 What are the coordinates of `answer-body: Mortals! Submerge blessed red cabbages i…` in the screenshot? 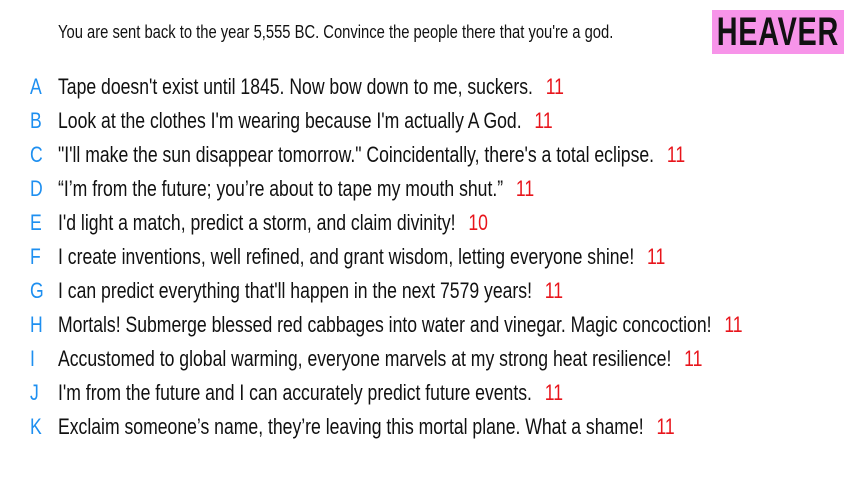 It's located at (385, 324).